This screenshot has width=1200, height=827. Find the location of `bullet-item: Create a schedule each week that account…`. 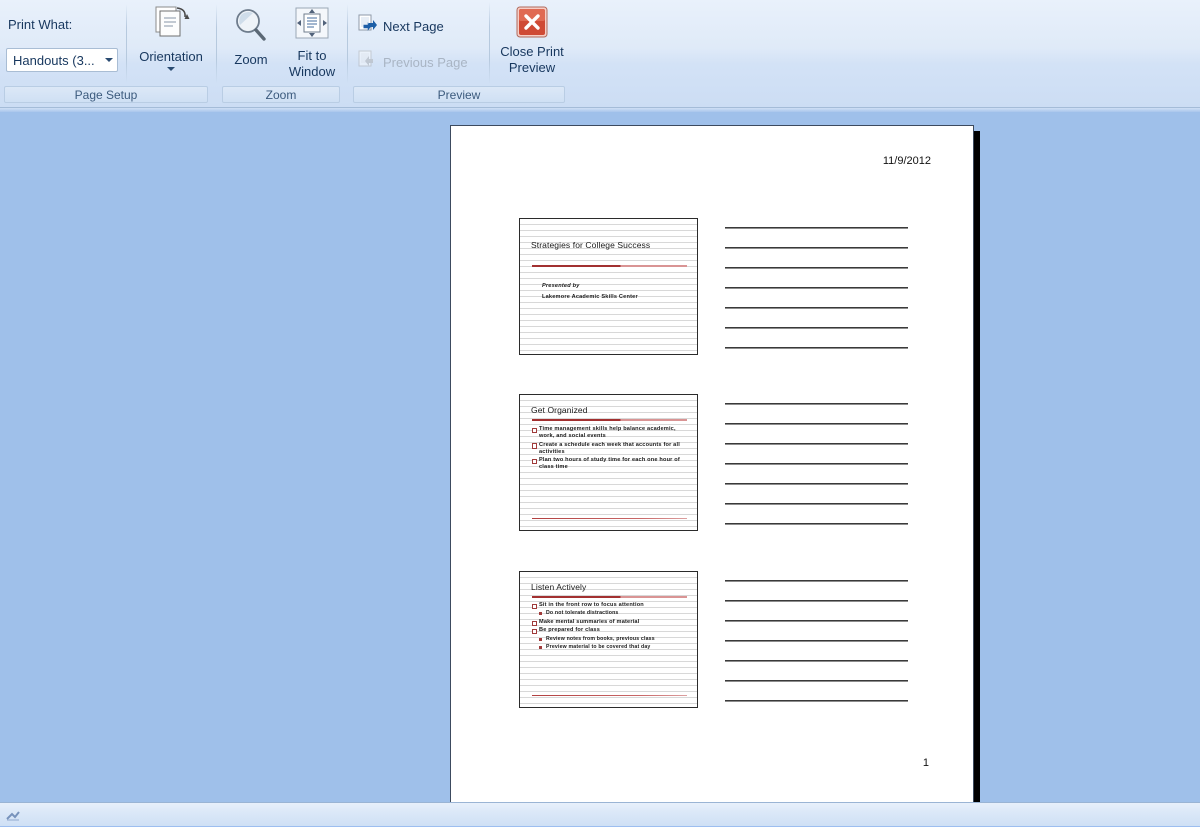

bullet-item: Create a schedule each week that account… is located at coordinates (610, 449).